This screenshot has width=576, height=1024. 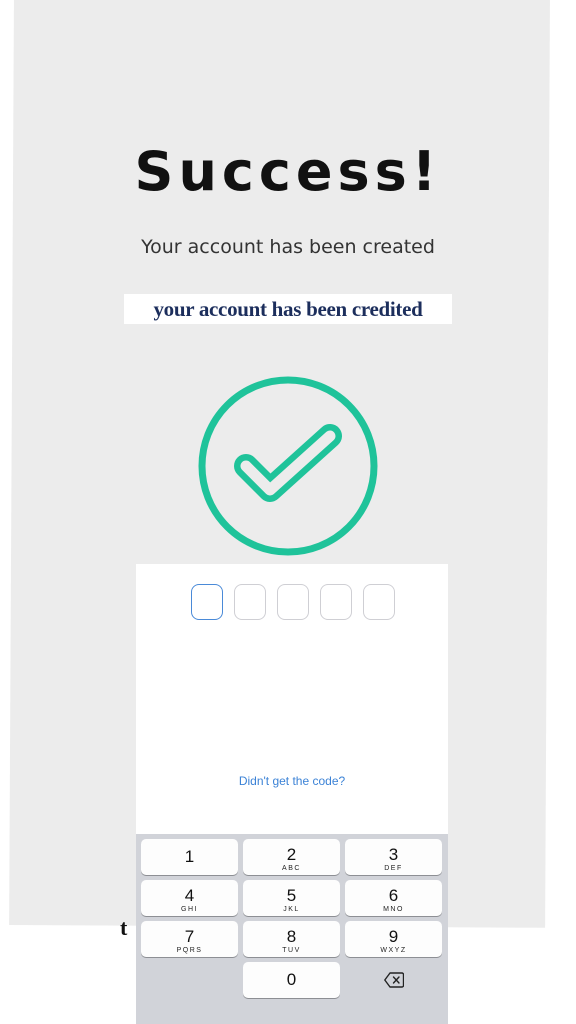 What do you see at coordinates (291, 868) in the screenshot?
I see `key-letters: ABC` at bounding box center [291, 868].